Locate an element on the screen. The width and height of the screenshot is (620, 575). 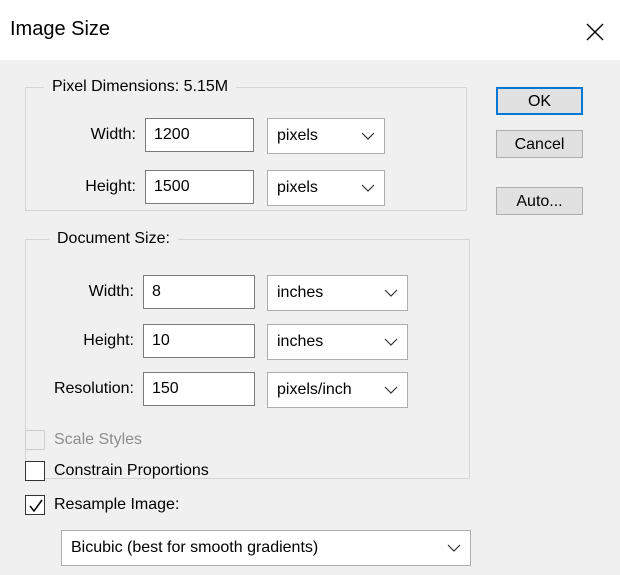
pixel-width-label: Width: is located at coordinates (113, 134).